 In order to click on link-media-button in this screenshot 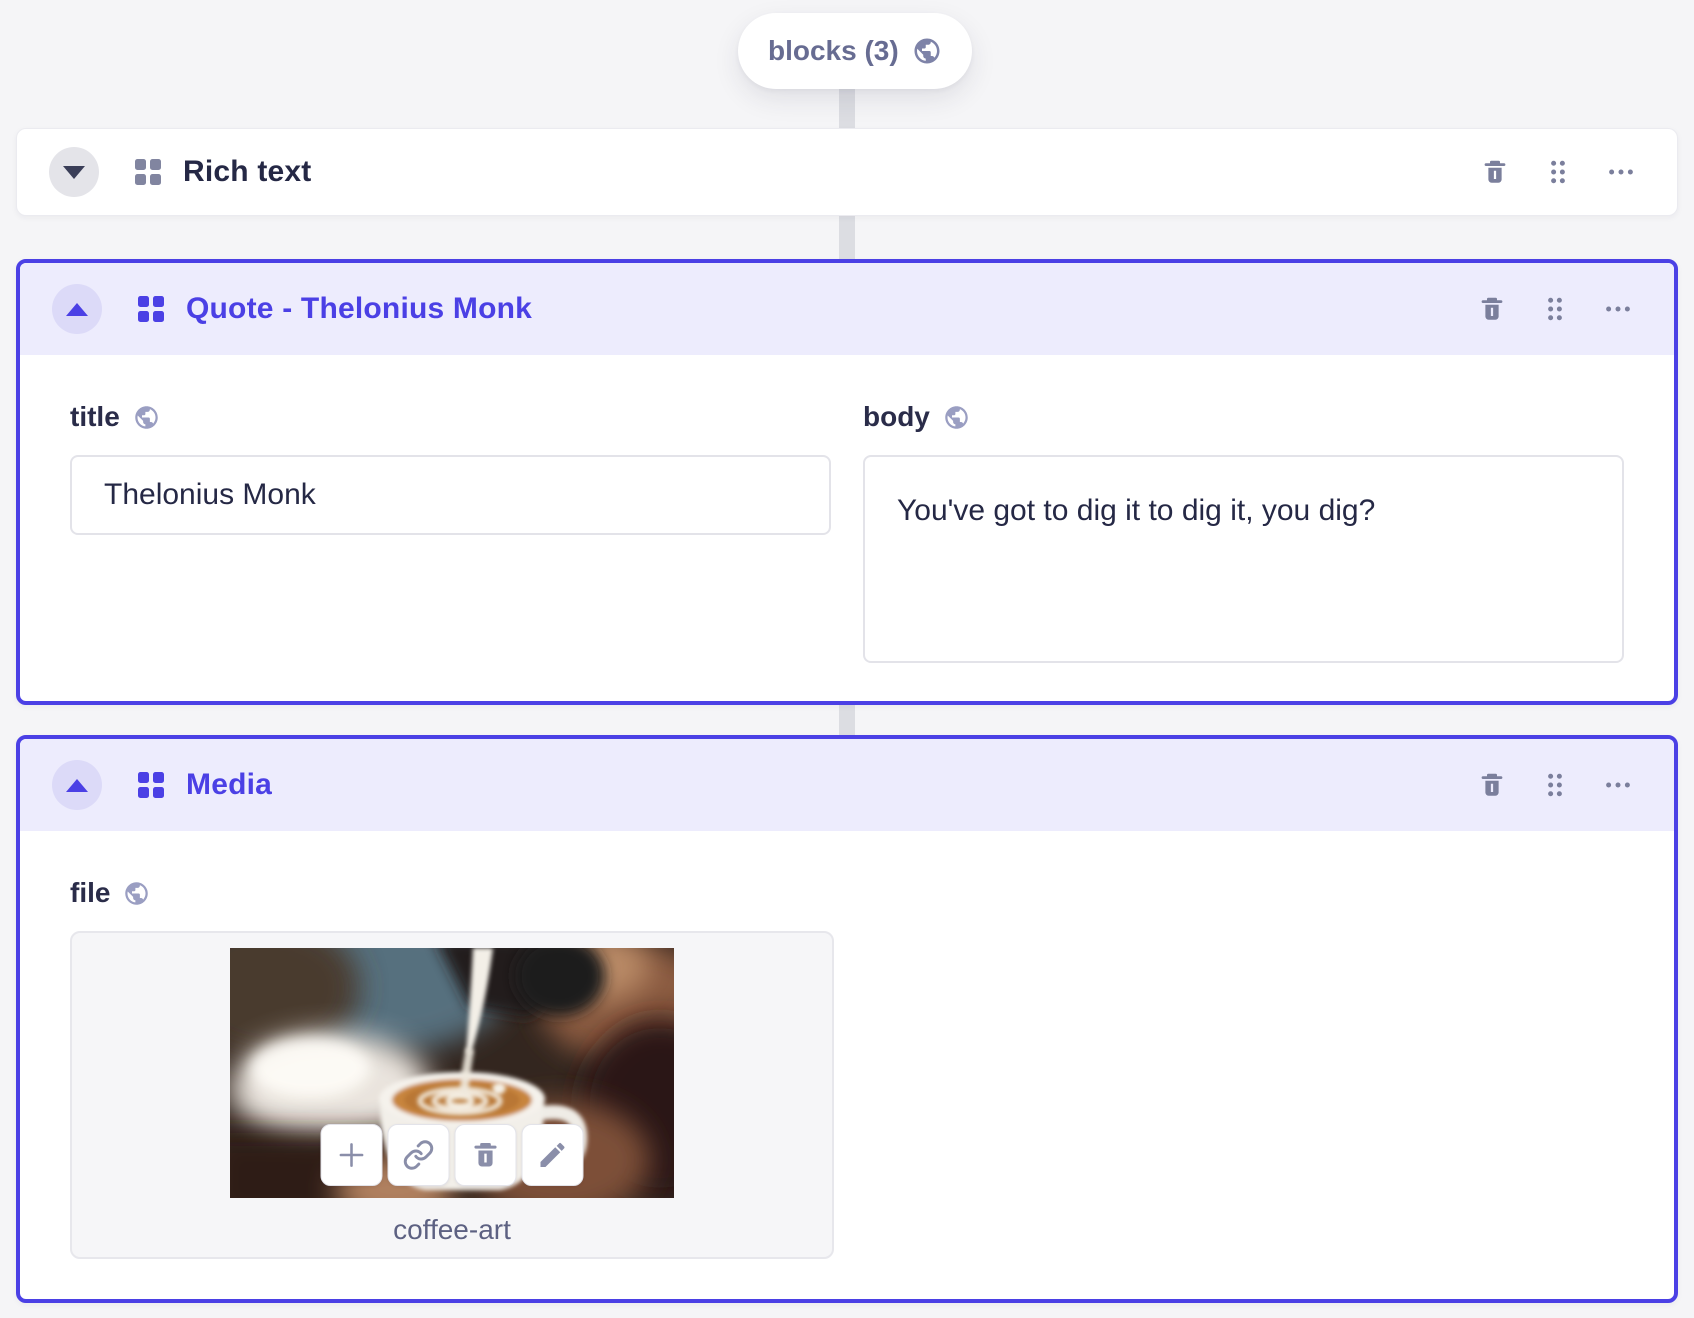, I will do `click(418, 1155)`.